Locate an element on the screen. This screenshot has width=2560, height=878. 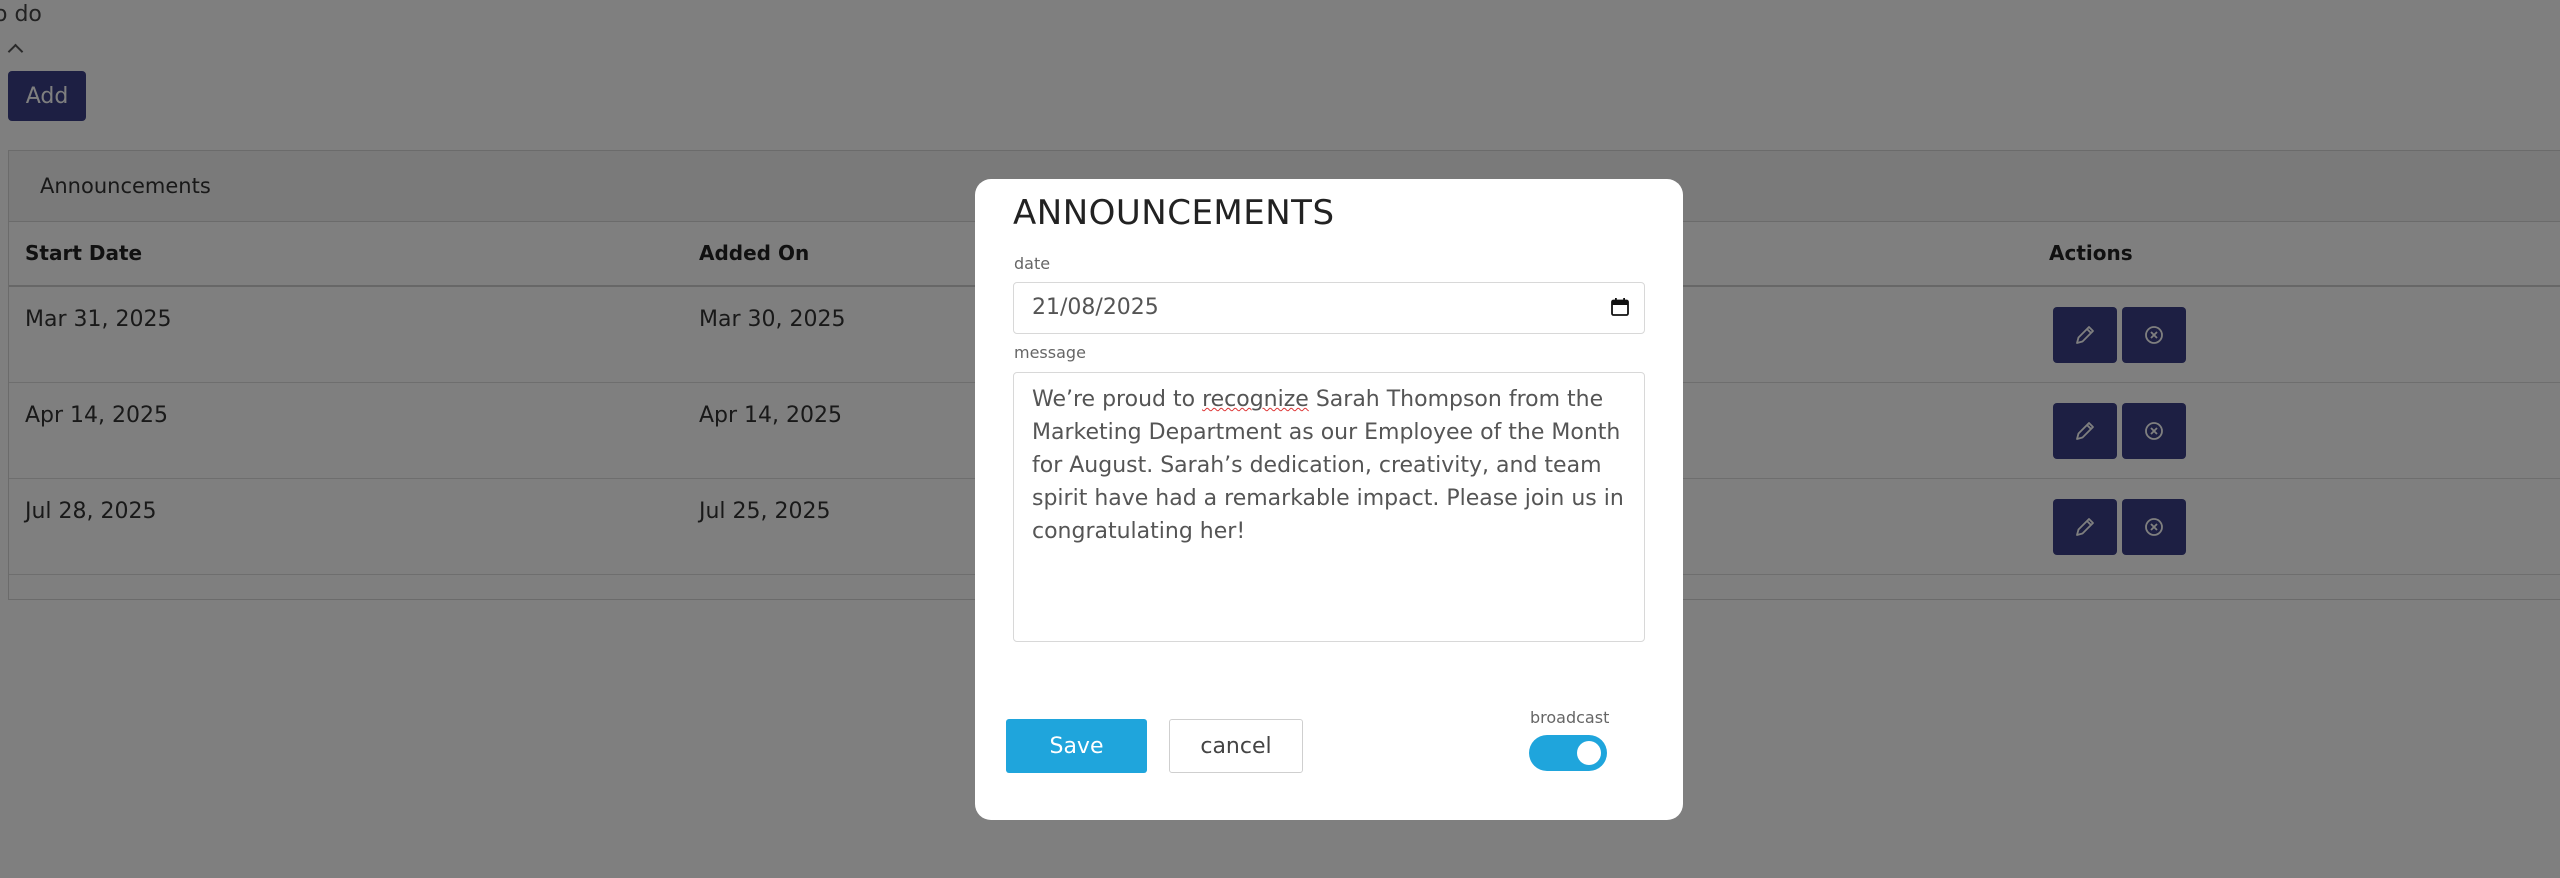
save-button: Save is located at coordinates (1076, 746).